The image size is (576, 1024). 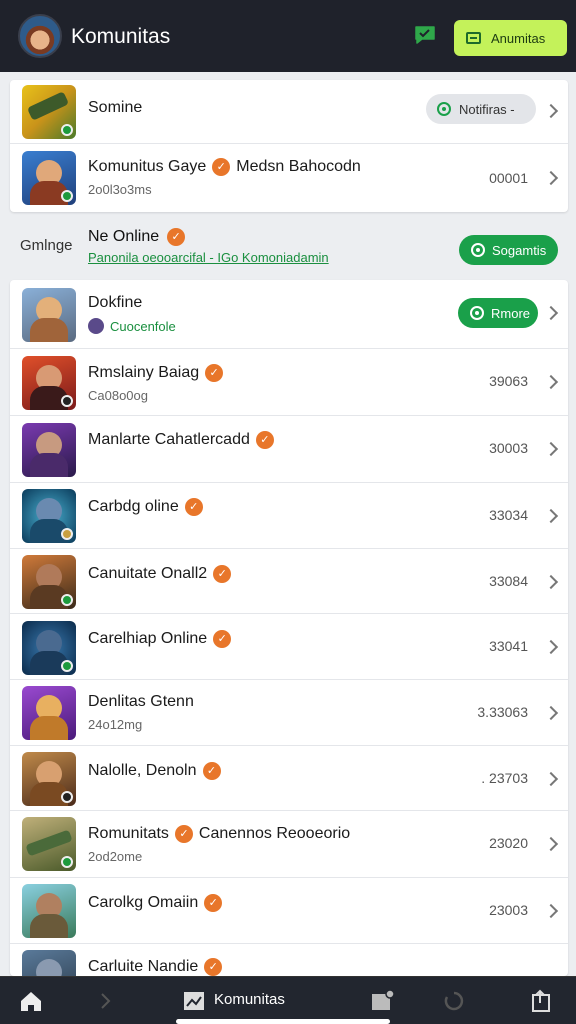 I want to click on community-button: Anumitas, so click(x=510, y=38).